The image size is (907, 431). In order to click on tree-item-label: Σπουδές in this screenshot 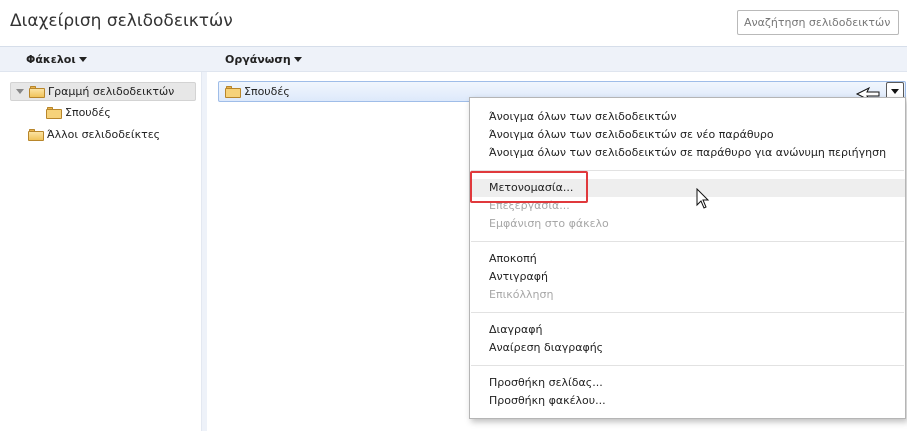, I will do `click(88, 112)`.